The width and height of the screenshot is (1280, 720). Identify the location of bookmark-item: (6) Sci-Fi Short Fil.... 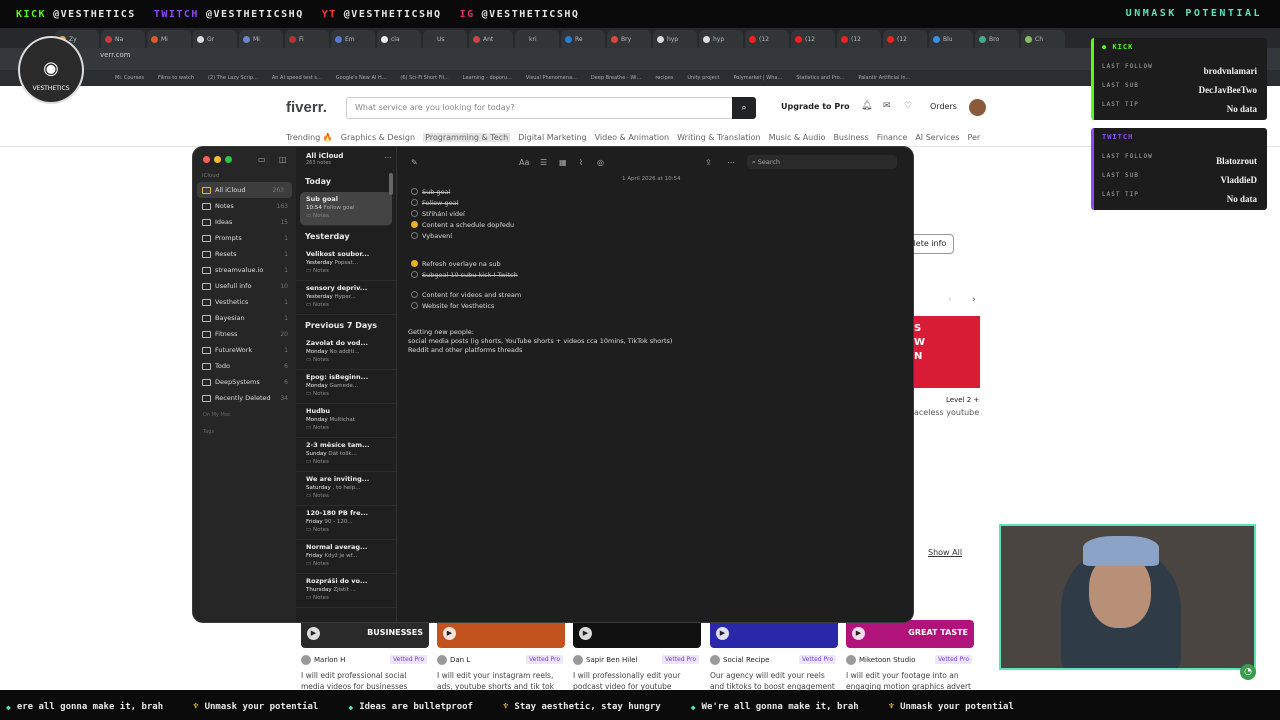
(424, 78).